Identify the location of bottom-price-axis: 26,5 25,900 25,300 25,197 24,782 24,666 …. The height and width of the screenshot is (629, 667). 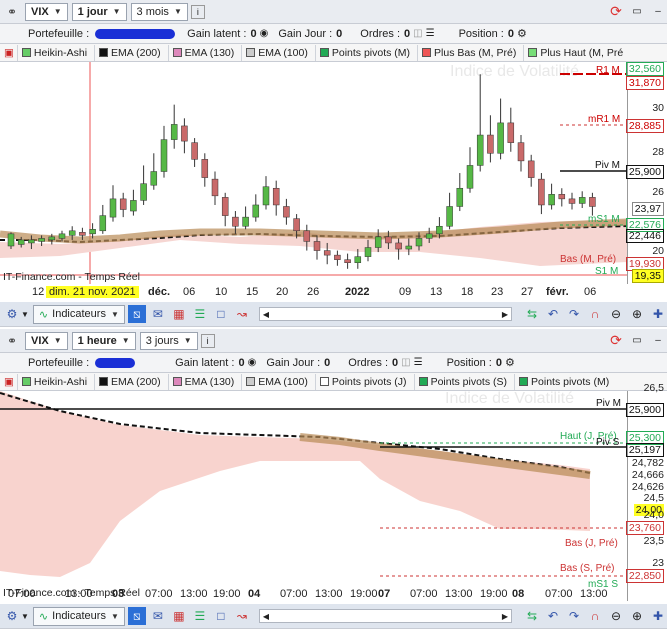
(646, 491).